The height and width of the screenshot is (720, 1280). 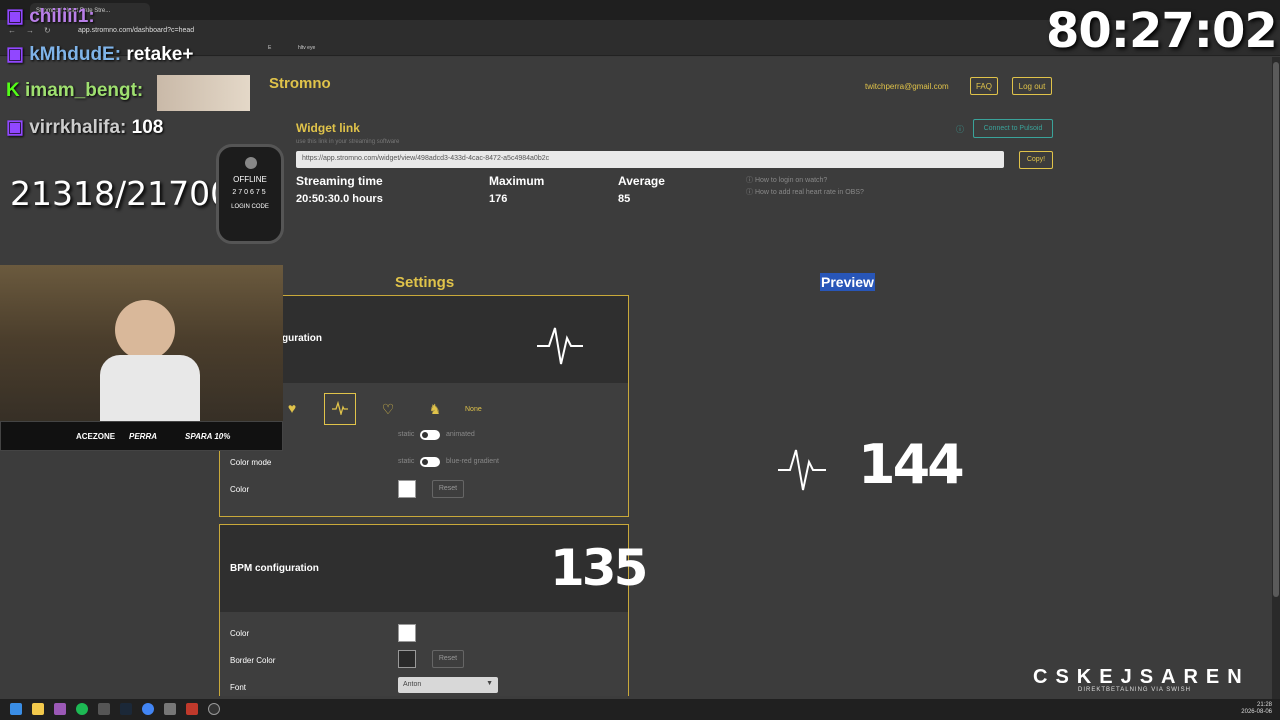 I want to click on chat-username: imam_bengt:, so click(x=84, y=90).